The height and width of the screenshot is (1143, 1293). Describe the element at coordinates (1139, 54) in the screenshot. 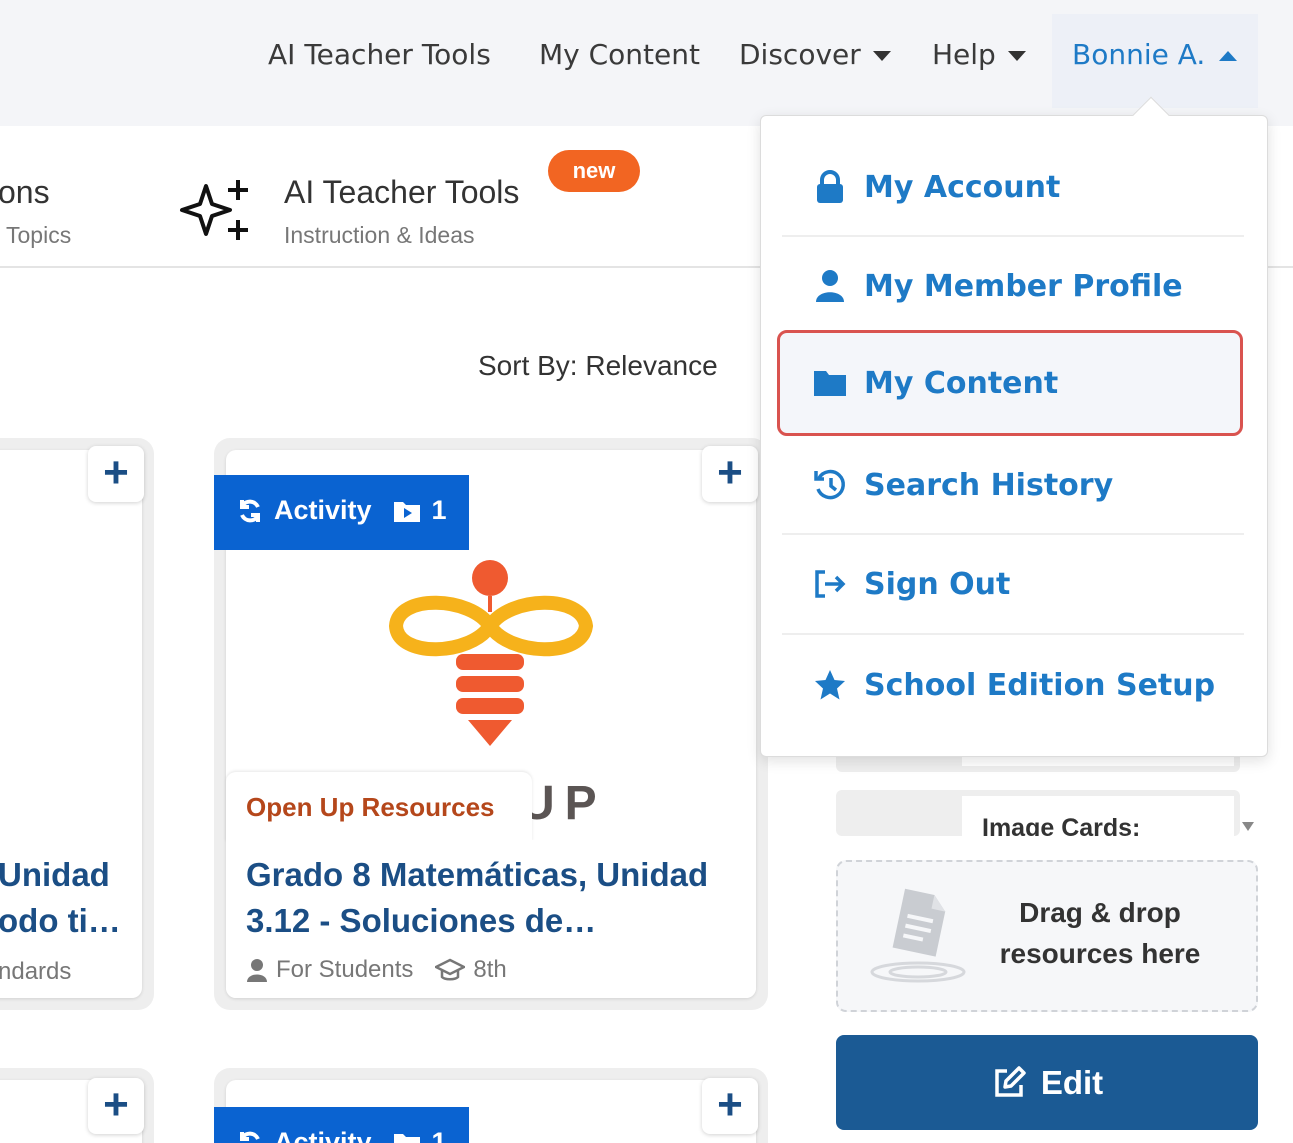

I see `user-name: Bonnie A.` at that location.